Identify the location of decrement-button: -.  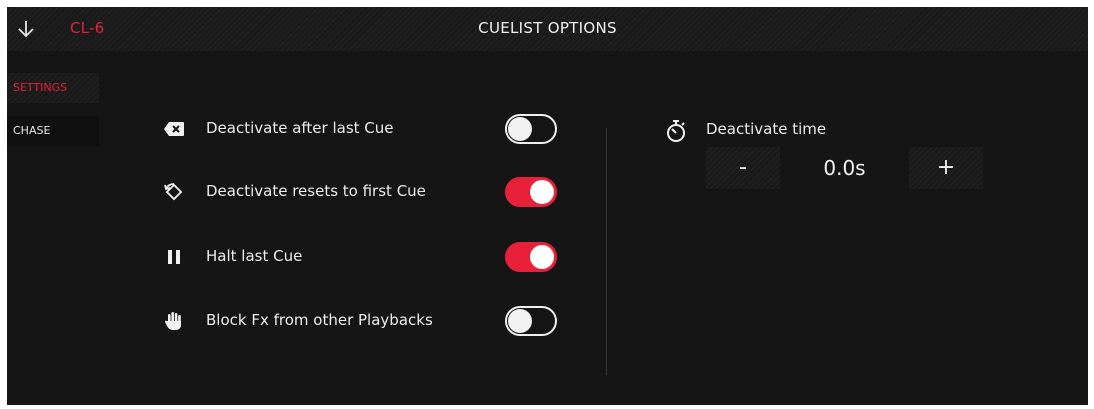
(743, 168).